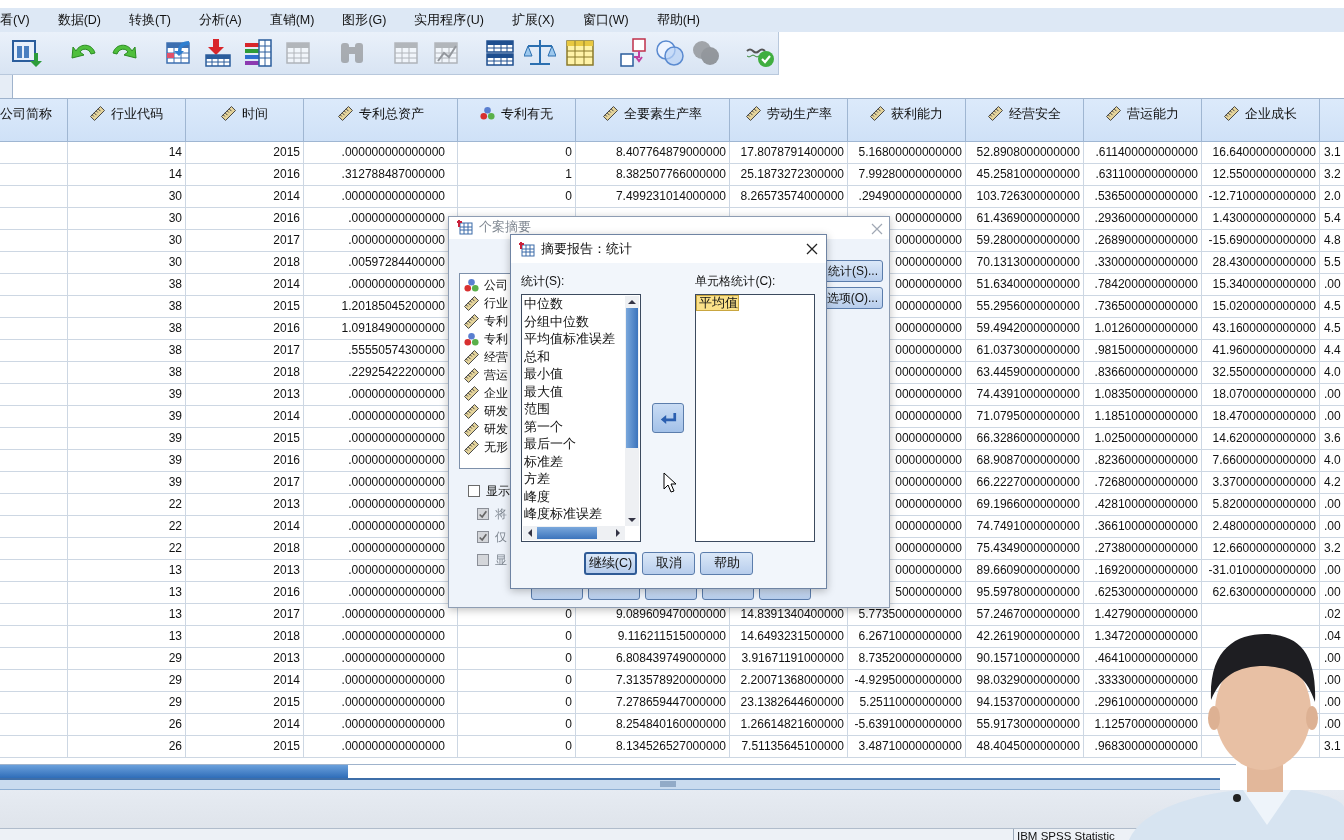  I want to click on arrow-up-icon, so click(631, 302).